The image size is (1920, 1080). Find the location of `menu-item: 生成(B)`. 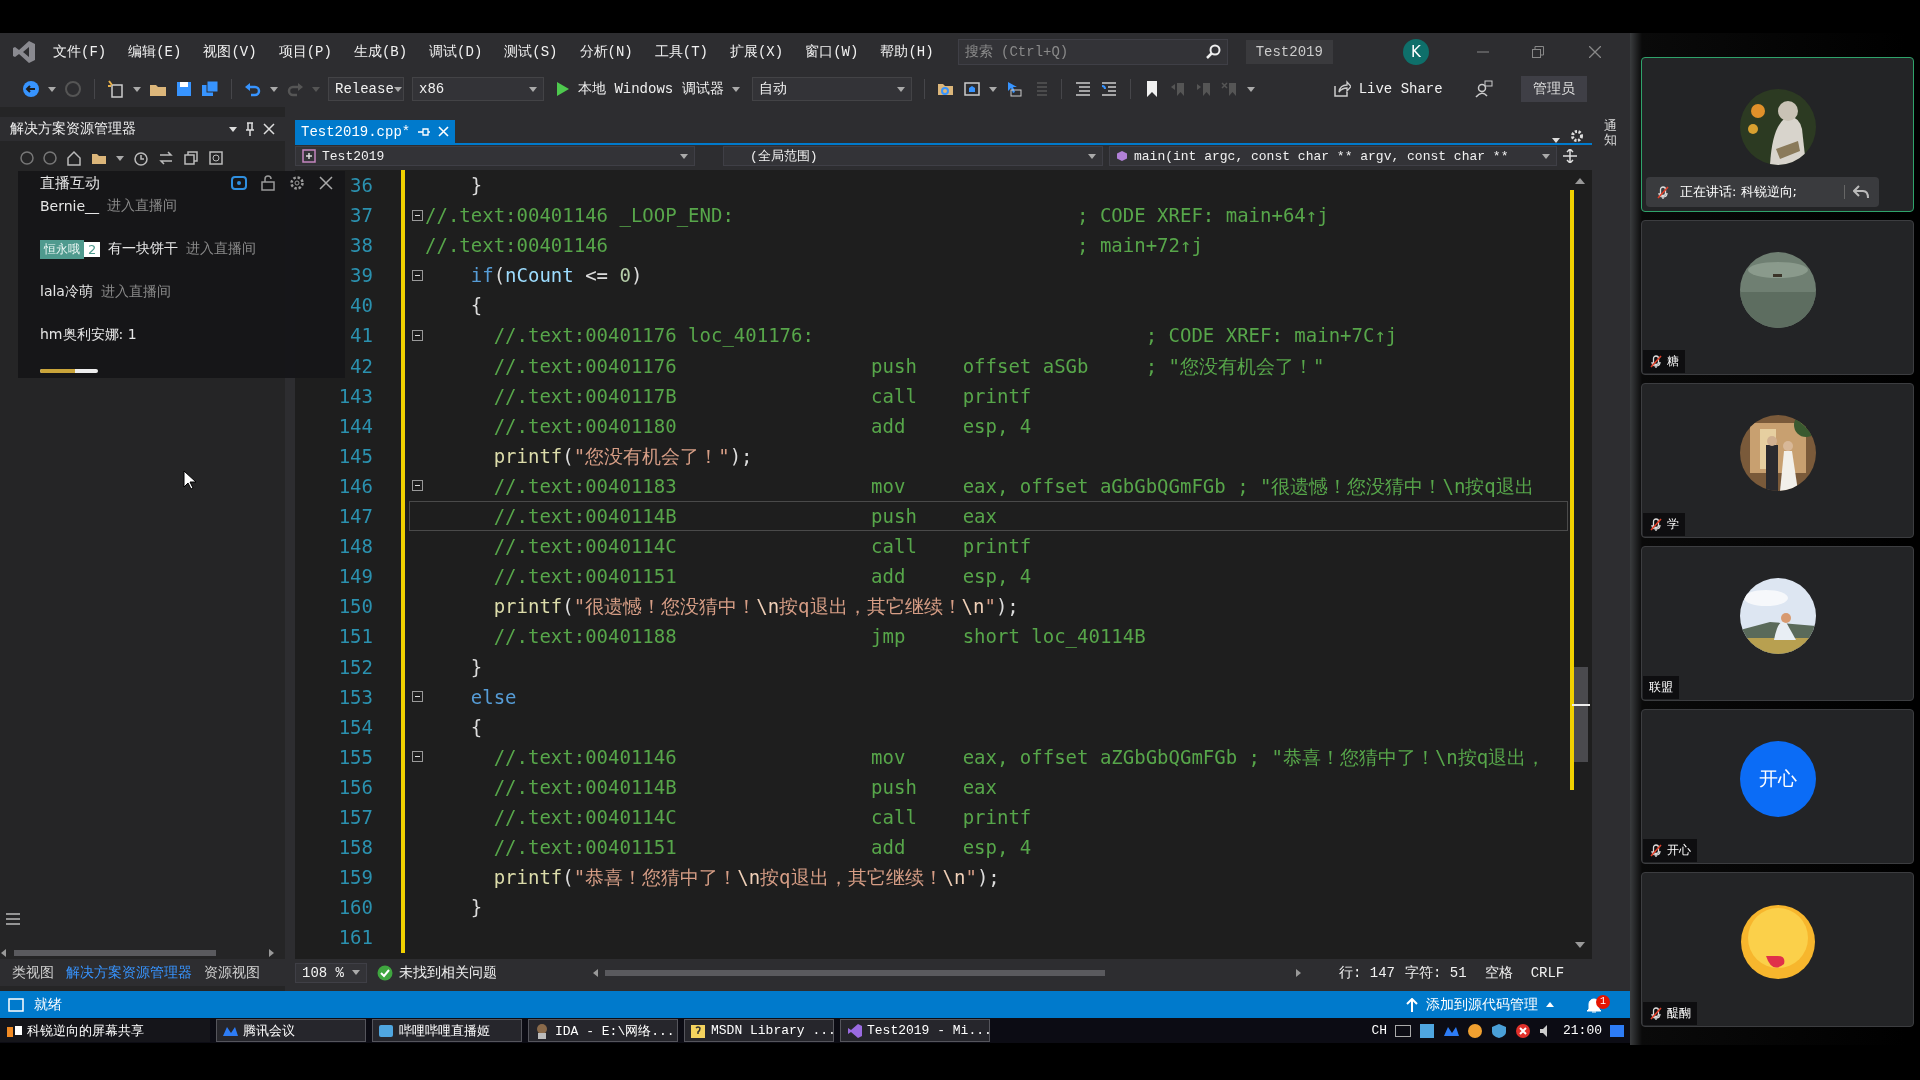

menu-item: 生成(B) is located at coordinates (380, 52).